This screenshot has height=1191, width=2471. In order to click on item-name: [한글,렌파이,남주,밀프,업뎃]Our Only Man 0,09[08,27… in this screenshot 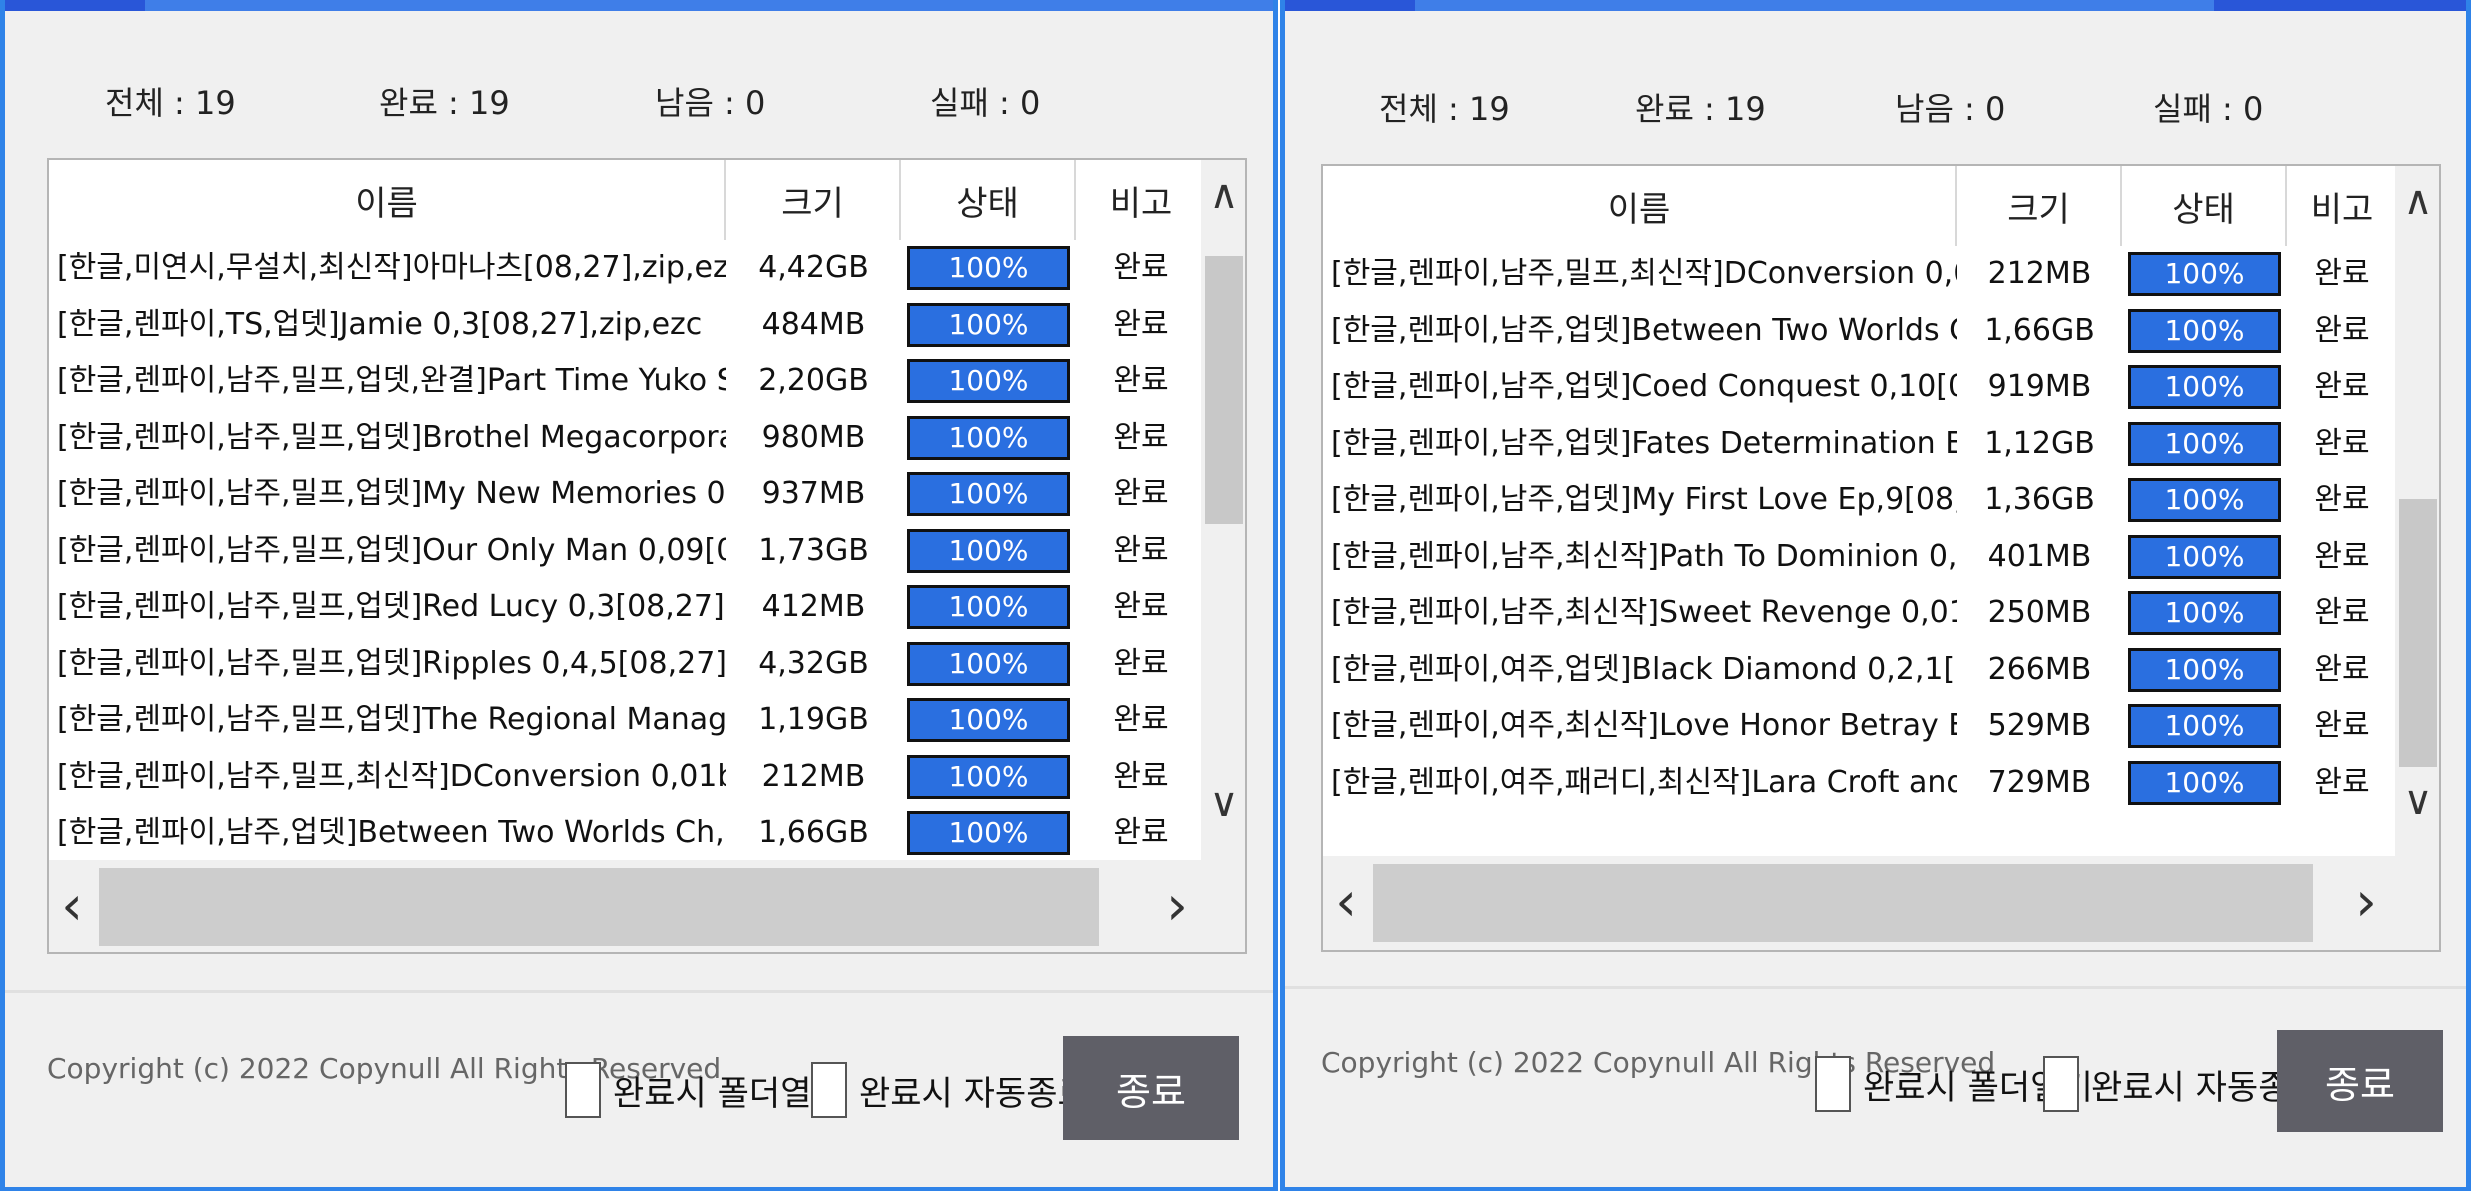, I will do `click(391, 550)`.